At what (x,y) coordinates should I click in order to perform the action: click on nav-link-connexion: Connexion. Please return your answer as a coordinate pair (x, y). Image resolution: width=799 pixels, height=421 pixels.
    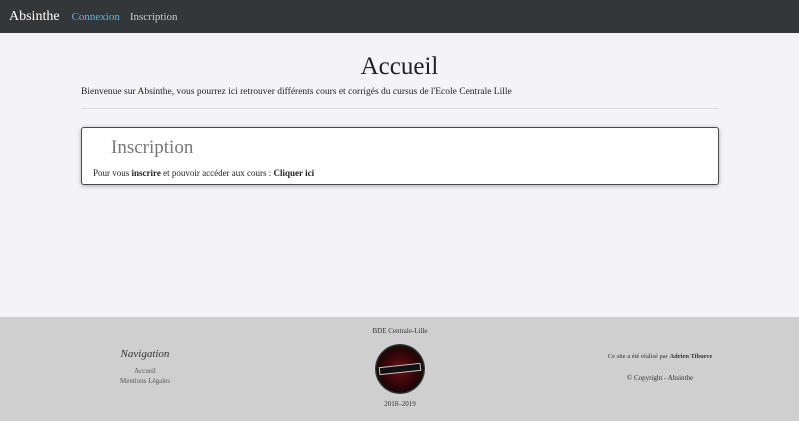
    Looking at the image, I should click on (96, 17).